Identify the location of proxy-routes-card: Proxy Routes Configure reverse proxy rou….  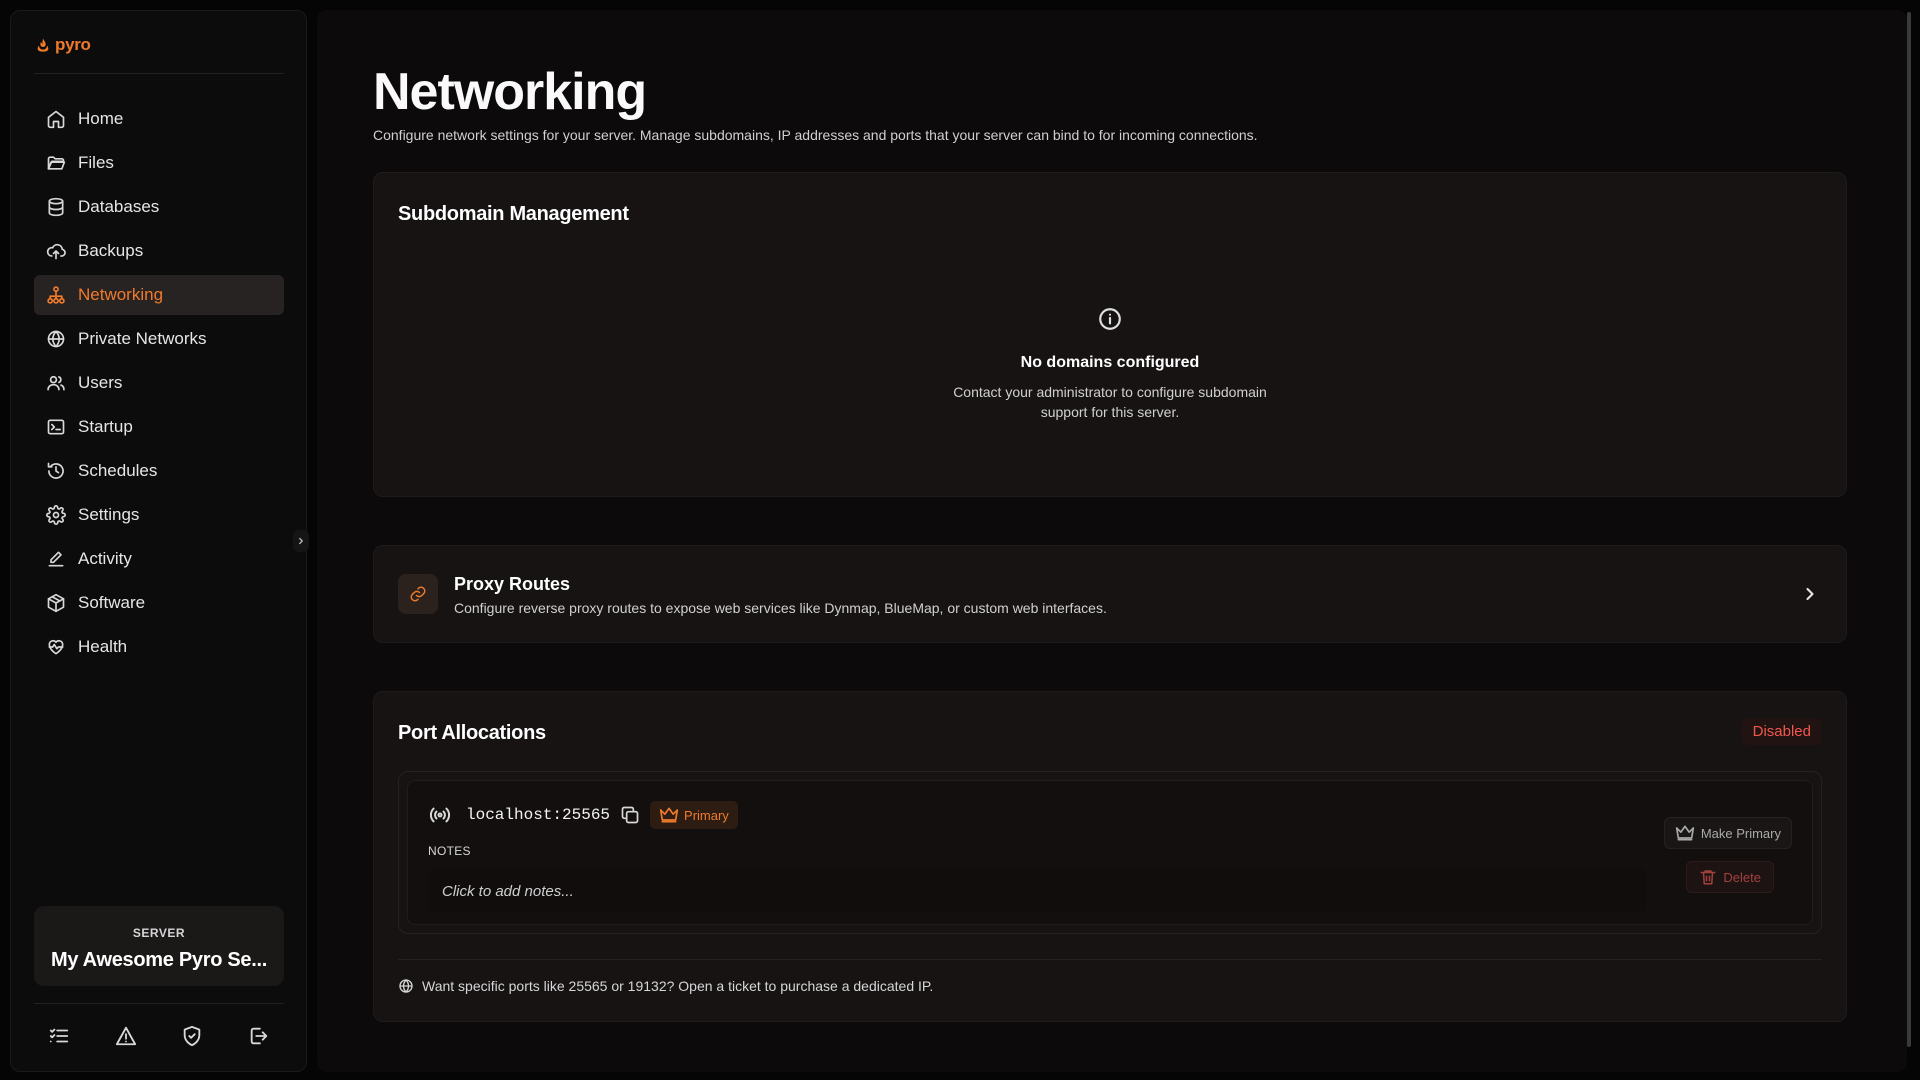
(1110, 594).